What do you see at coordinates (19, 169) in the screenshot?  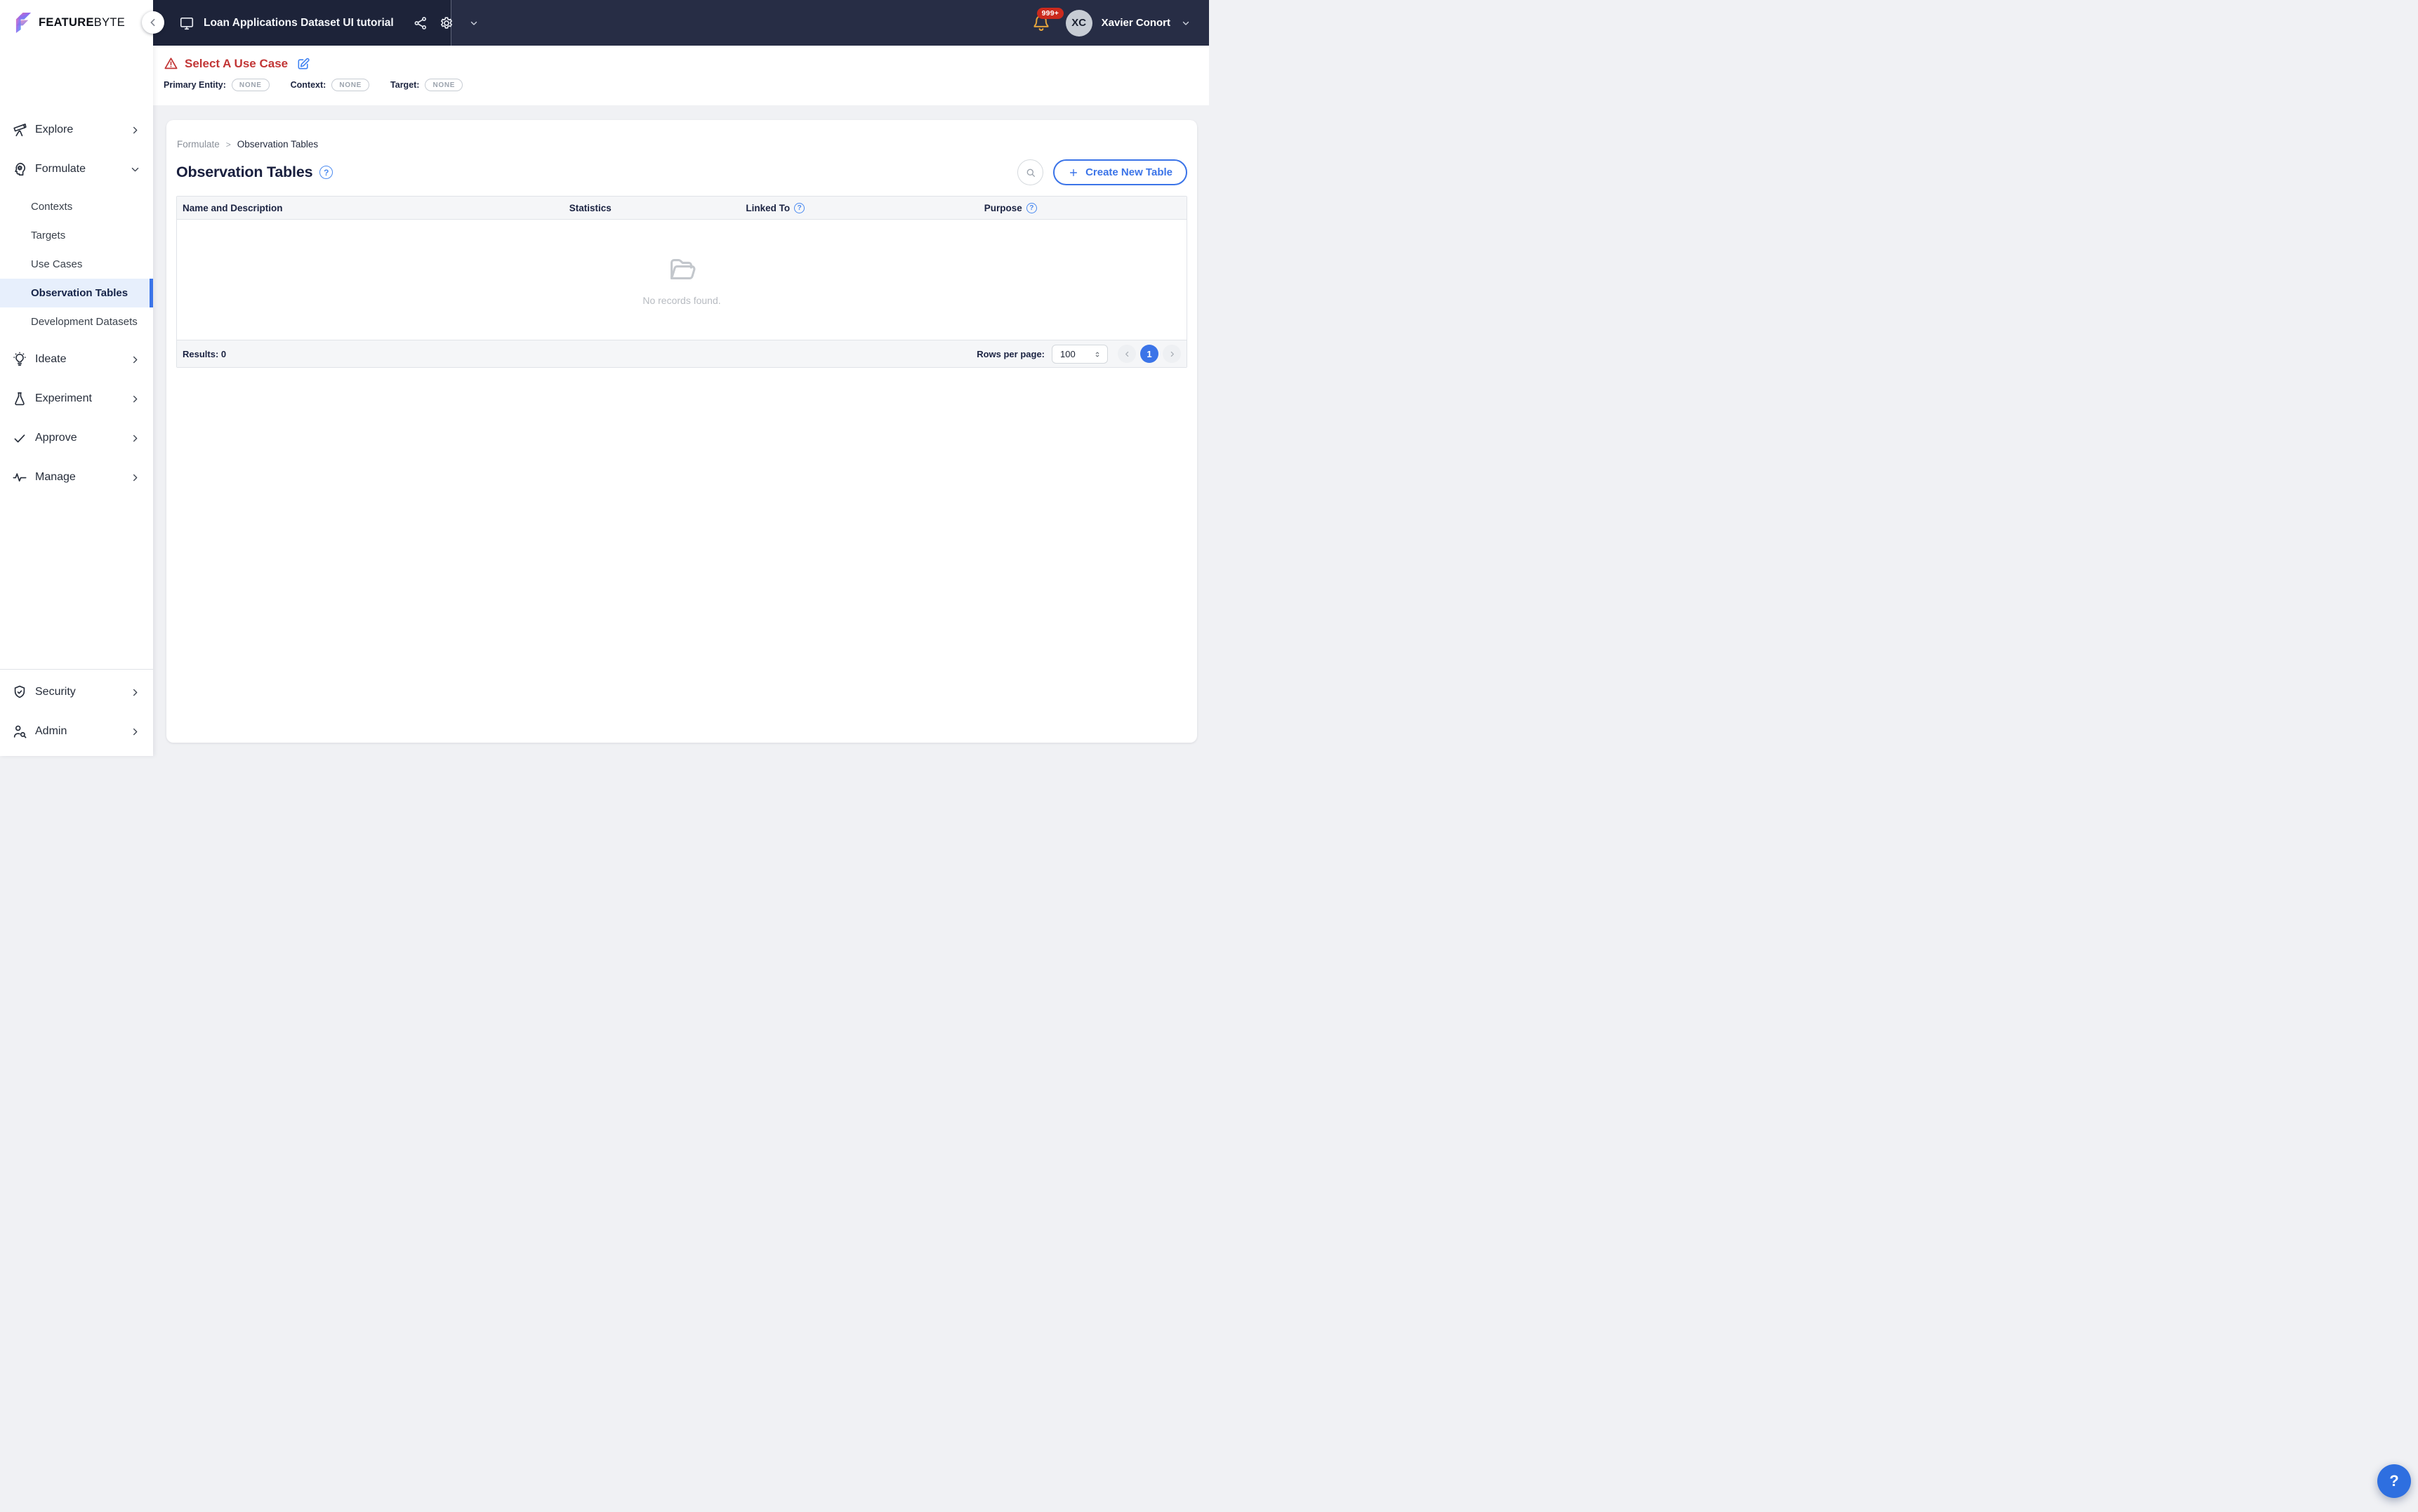 I see `head-gear-icon` at bounding box center [19, 169].